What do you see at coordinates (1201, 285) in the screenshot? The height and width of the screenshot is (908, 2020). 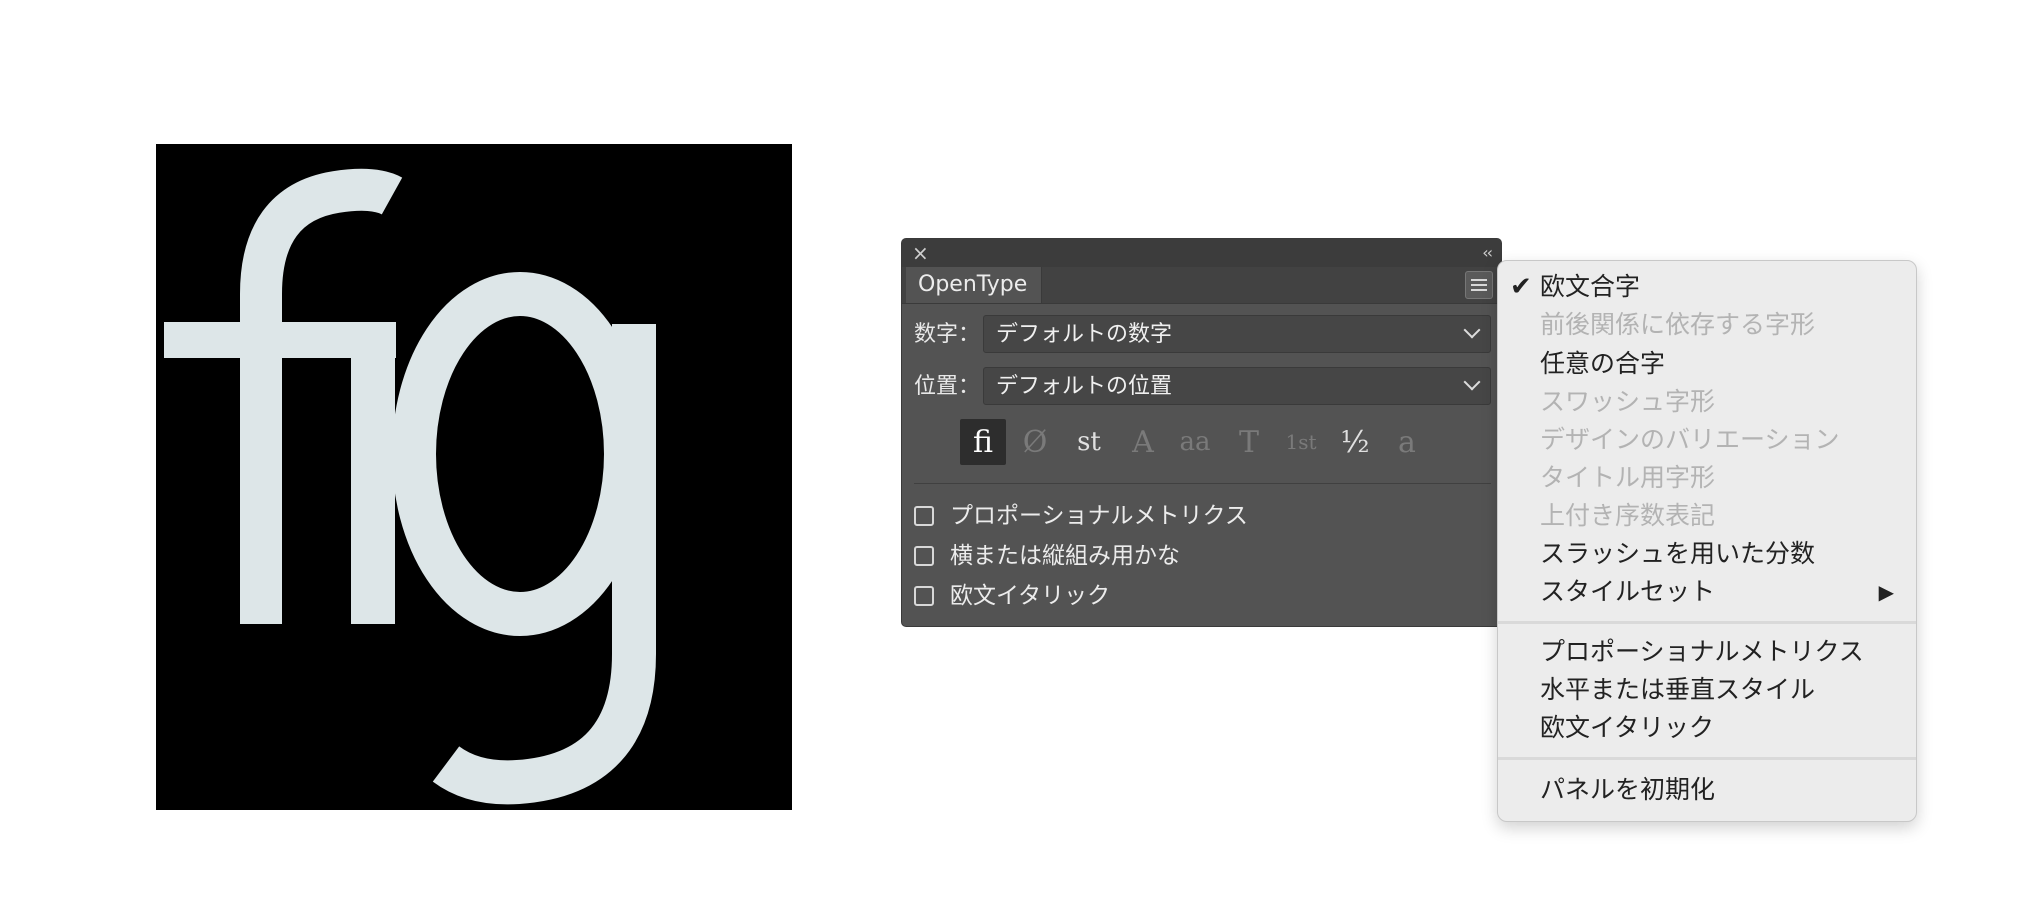 I see `panel-tab-row: OpenType` at bounding box center [1201, 285].